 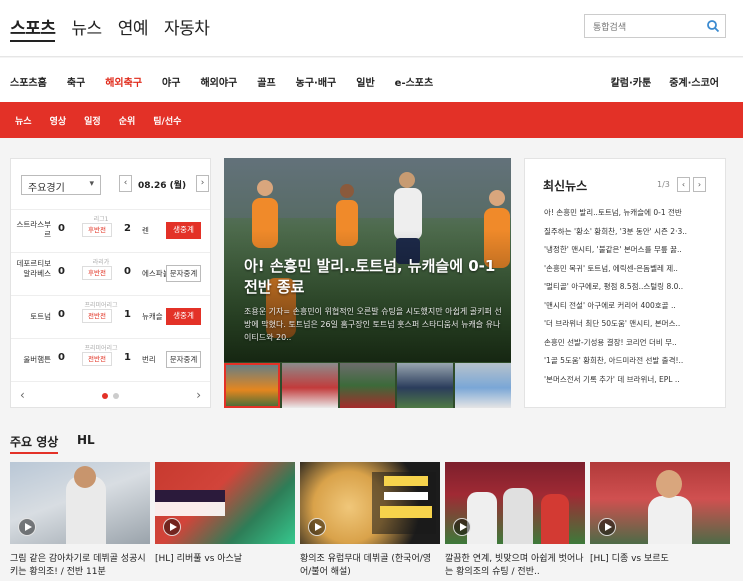 I want to click on match-state: 후반전, so click(x=97, y=273).